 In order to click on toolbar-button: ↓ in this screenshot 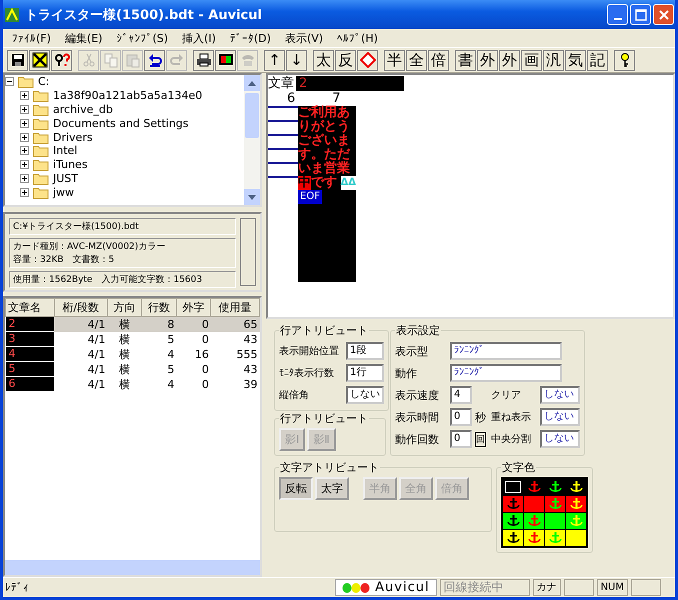, I will do `click(296, 60)`.